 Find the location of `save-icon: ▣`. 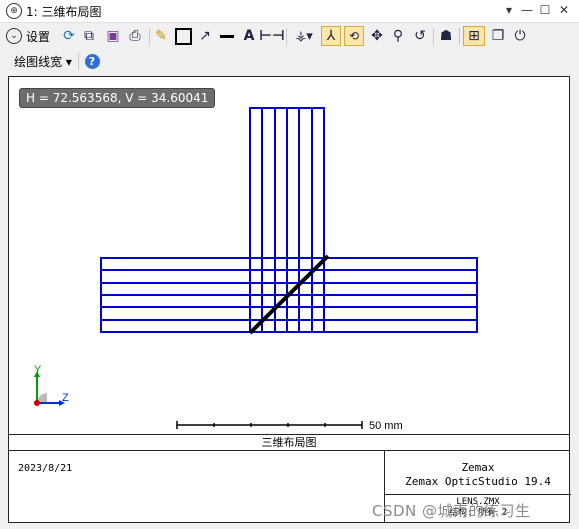

save-icon: ▣ is located at coordinates (113, 36).